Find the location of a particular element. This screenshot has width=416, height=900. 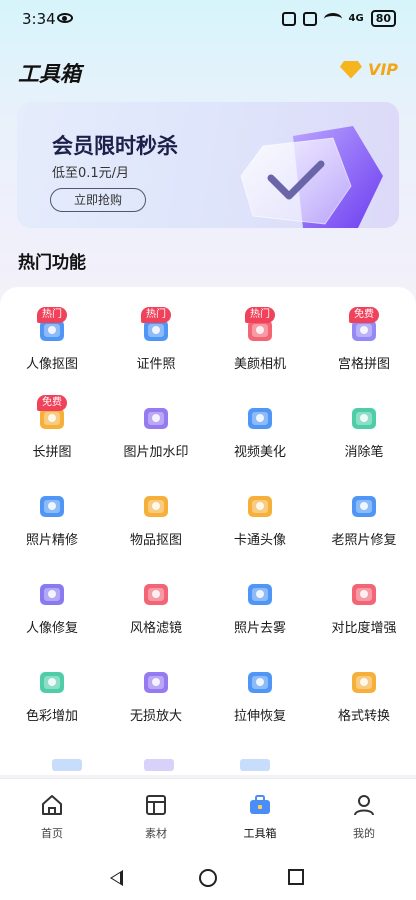

tool-item: 风格滤镜 is located at coordinates (156, 607).